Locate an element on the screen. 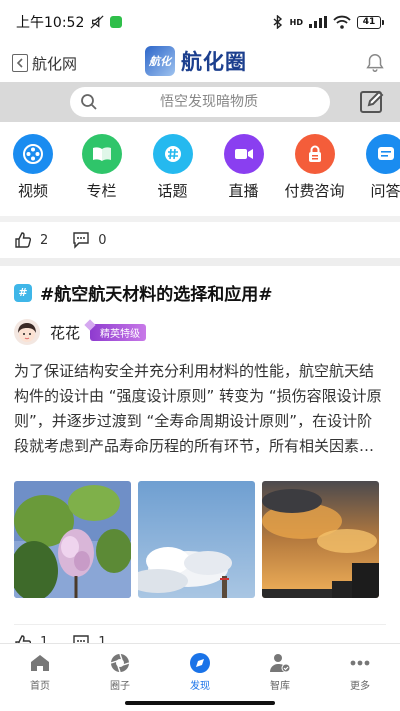 Image resolution: width=400 pixels, height=711 pixels. tab-home: 首页 is located at coordinates (40, 677).